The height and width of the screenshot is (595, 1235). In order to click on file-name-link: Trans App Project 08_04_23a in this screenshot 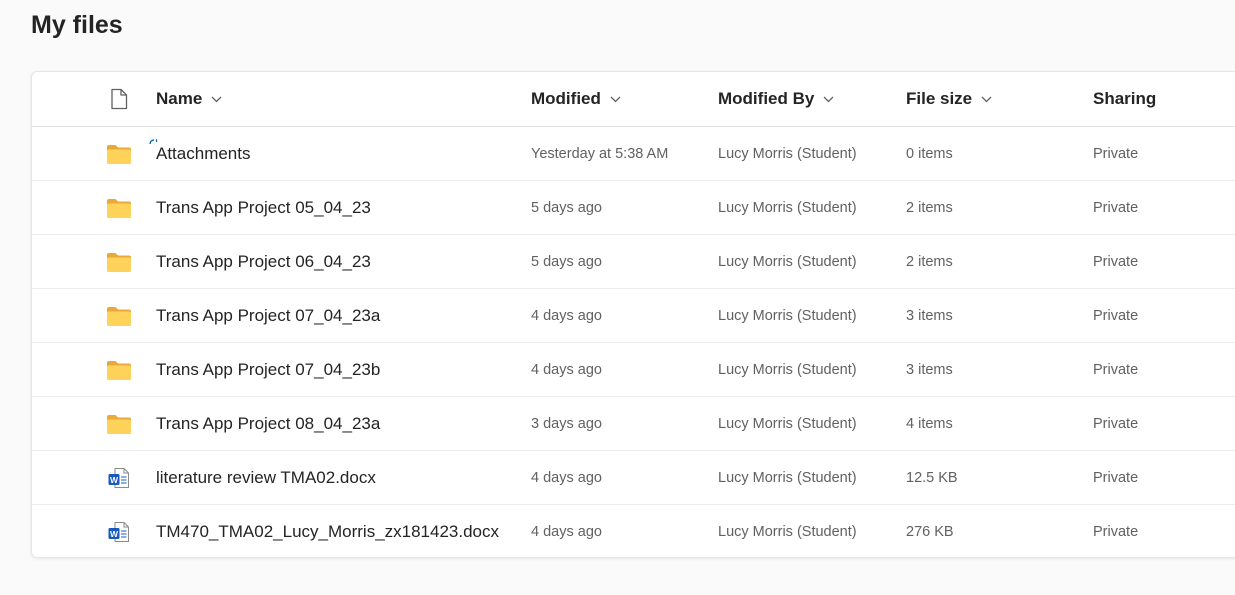, I will do `click(268, 424)`.